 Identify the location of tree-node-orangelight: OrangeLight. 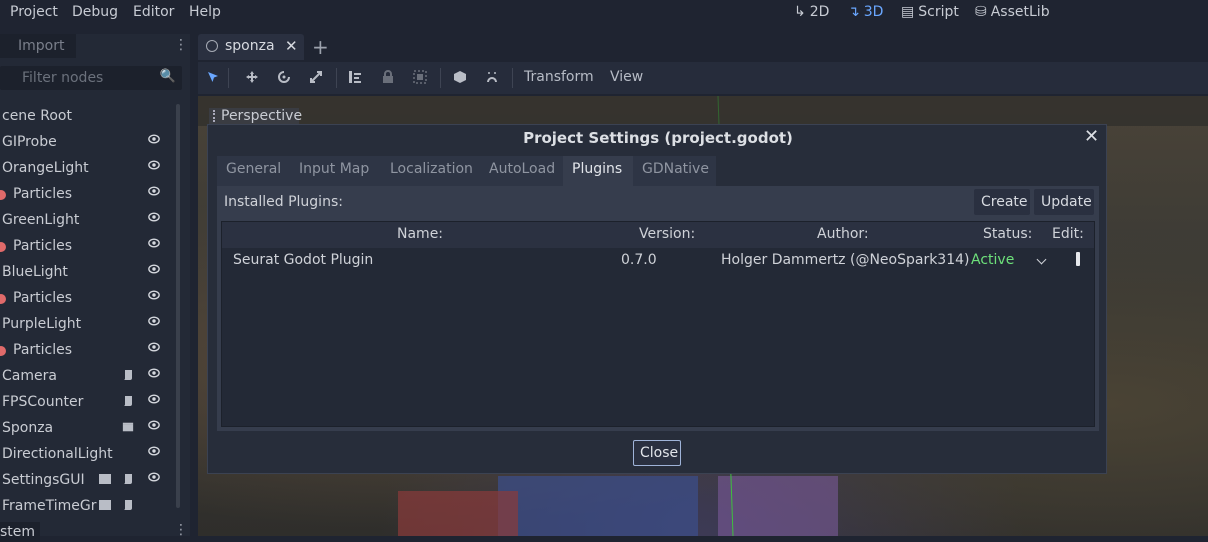
(86, 169).